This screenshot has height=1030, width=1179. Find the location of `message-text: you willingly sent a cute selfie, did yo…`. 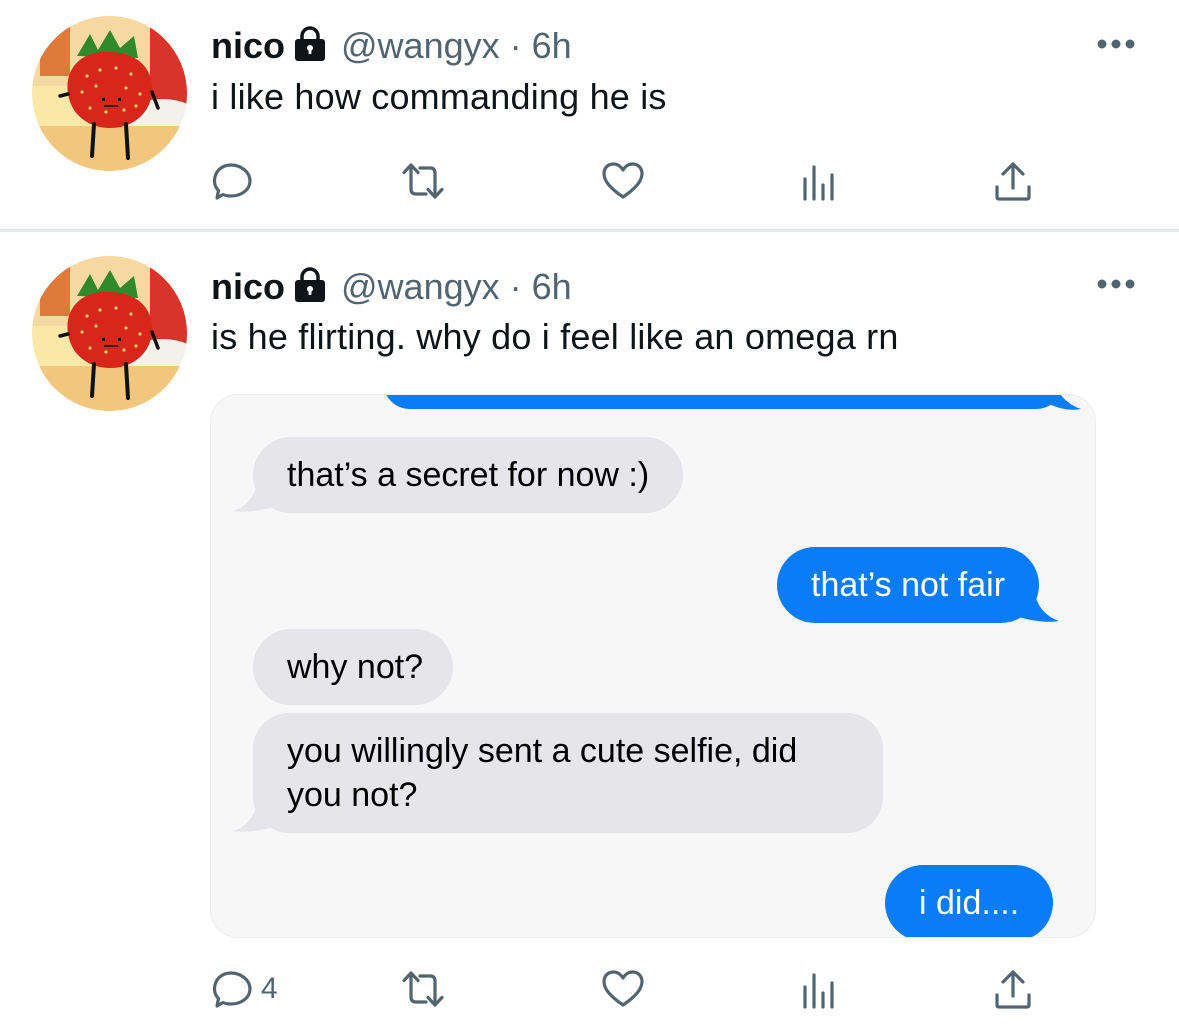

message-text: you willingly sent a cute selfie, did yo… is located at coordinates (542, 773).